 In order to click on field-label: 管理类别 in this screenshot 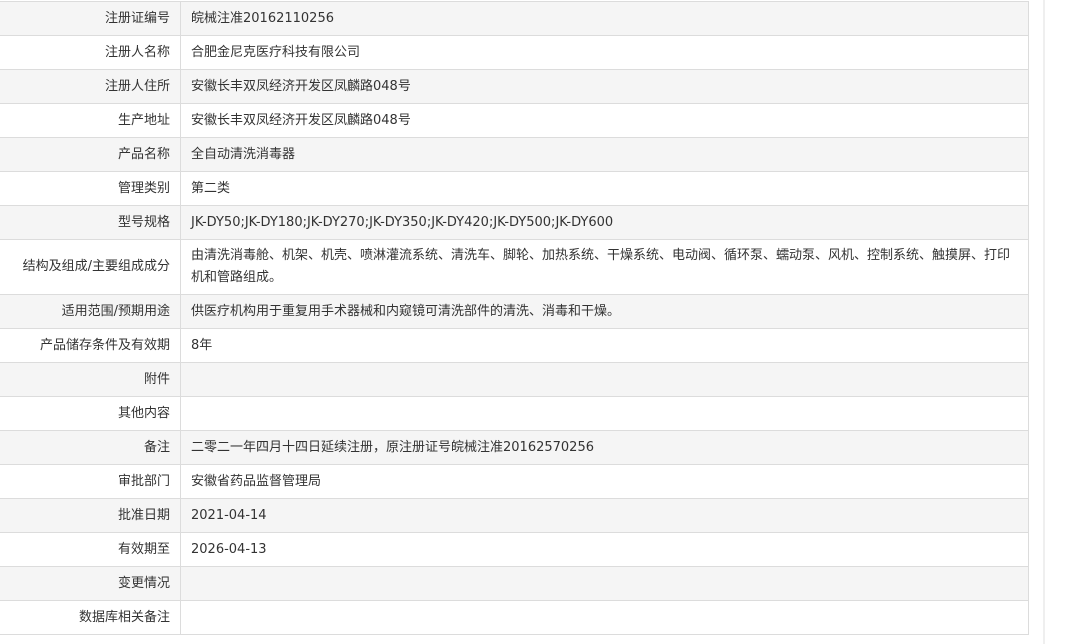, I will do `click(90, 188)`.